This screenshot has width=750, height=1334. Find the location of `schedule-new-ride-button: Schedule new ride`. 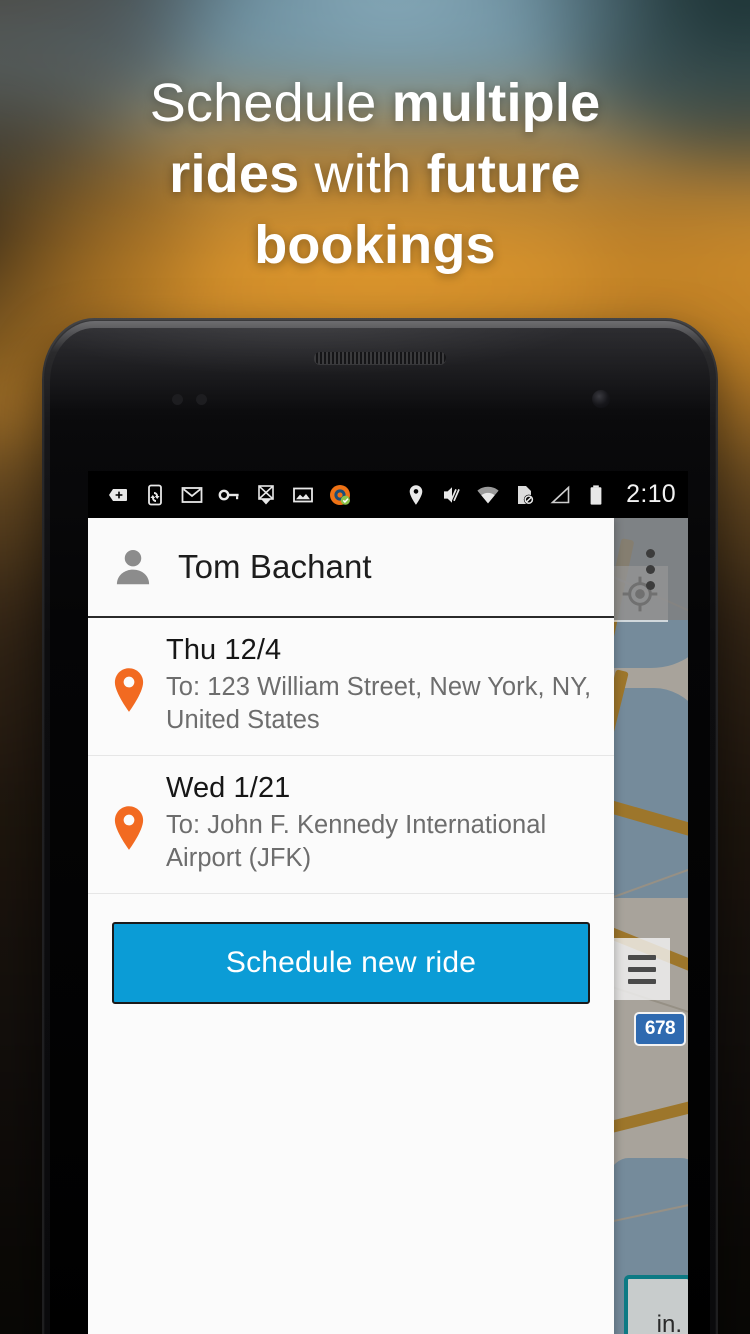

schedule-new-ride-button: Schedule new ride is located at coordinates (351, 963).